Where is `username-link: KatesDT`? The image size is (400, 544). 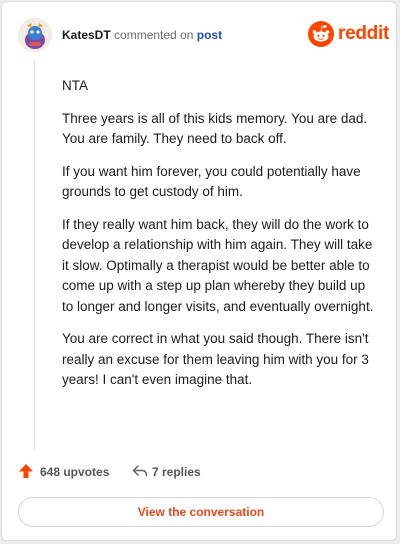 username-link: KatesDT is located at coordinates (86, 35).